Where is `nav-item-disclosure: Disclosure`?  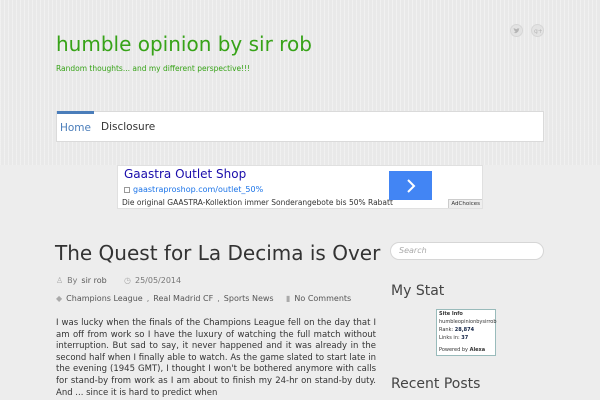
nav-item-disclosure: Disclosure is located at coordinates (128, 126).